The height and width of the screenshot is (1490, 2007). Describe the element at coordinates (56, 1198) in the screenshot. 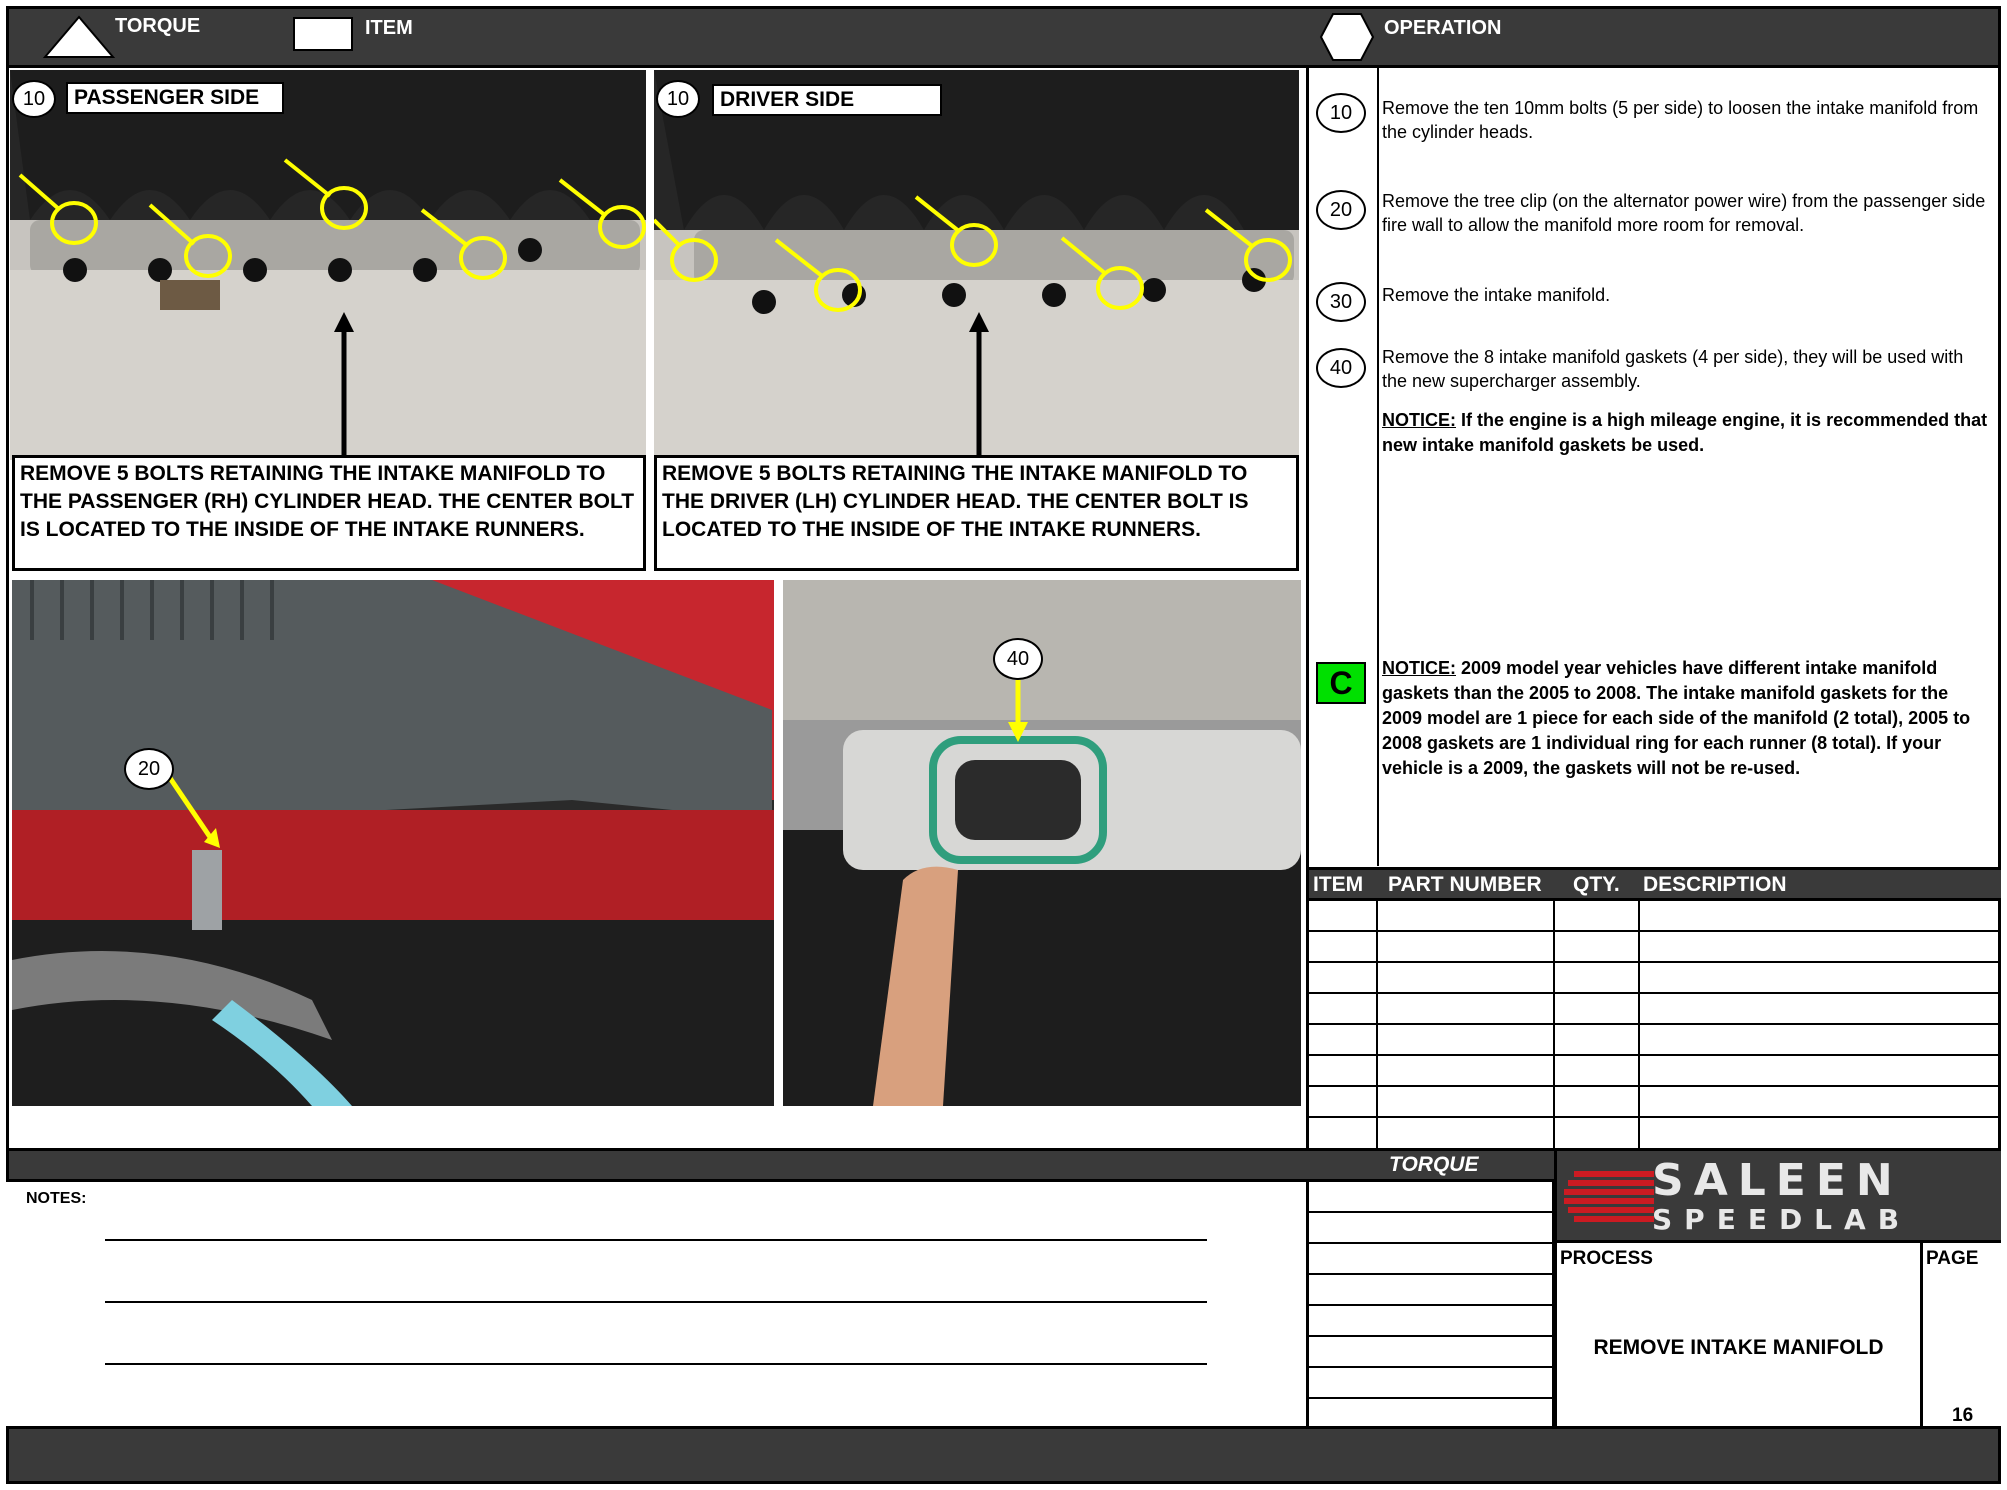

I see `notes-label: NOTES:` at that location.